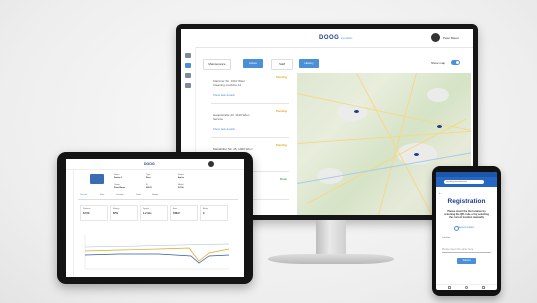 The width and height of the screenshot is (537, 303). I want to click on tab-tasks: Tasks, so click(138, 195).